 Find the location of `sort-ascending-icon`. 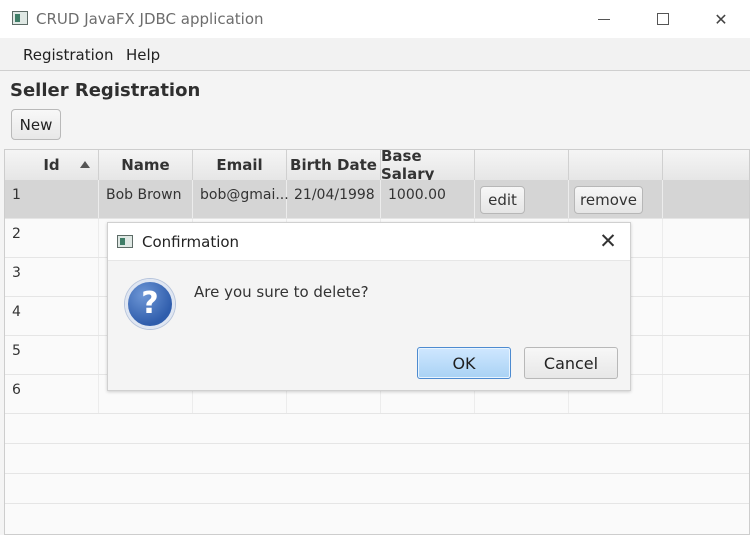

sort-ascending-icon is located at coordinates (85, 164).